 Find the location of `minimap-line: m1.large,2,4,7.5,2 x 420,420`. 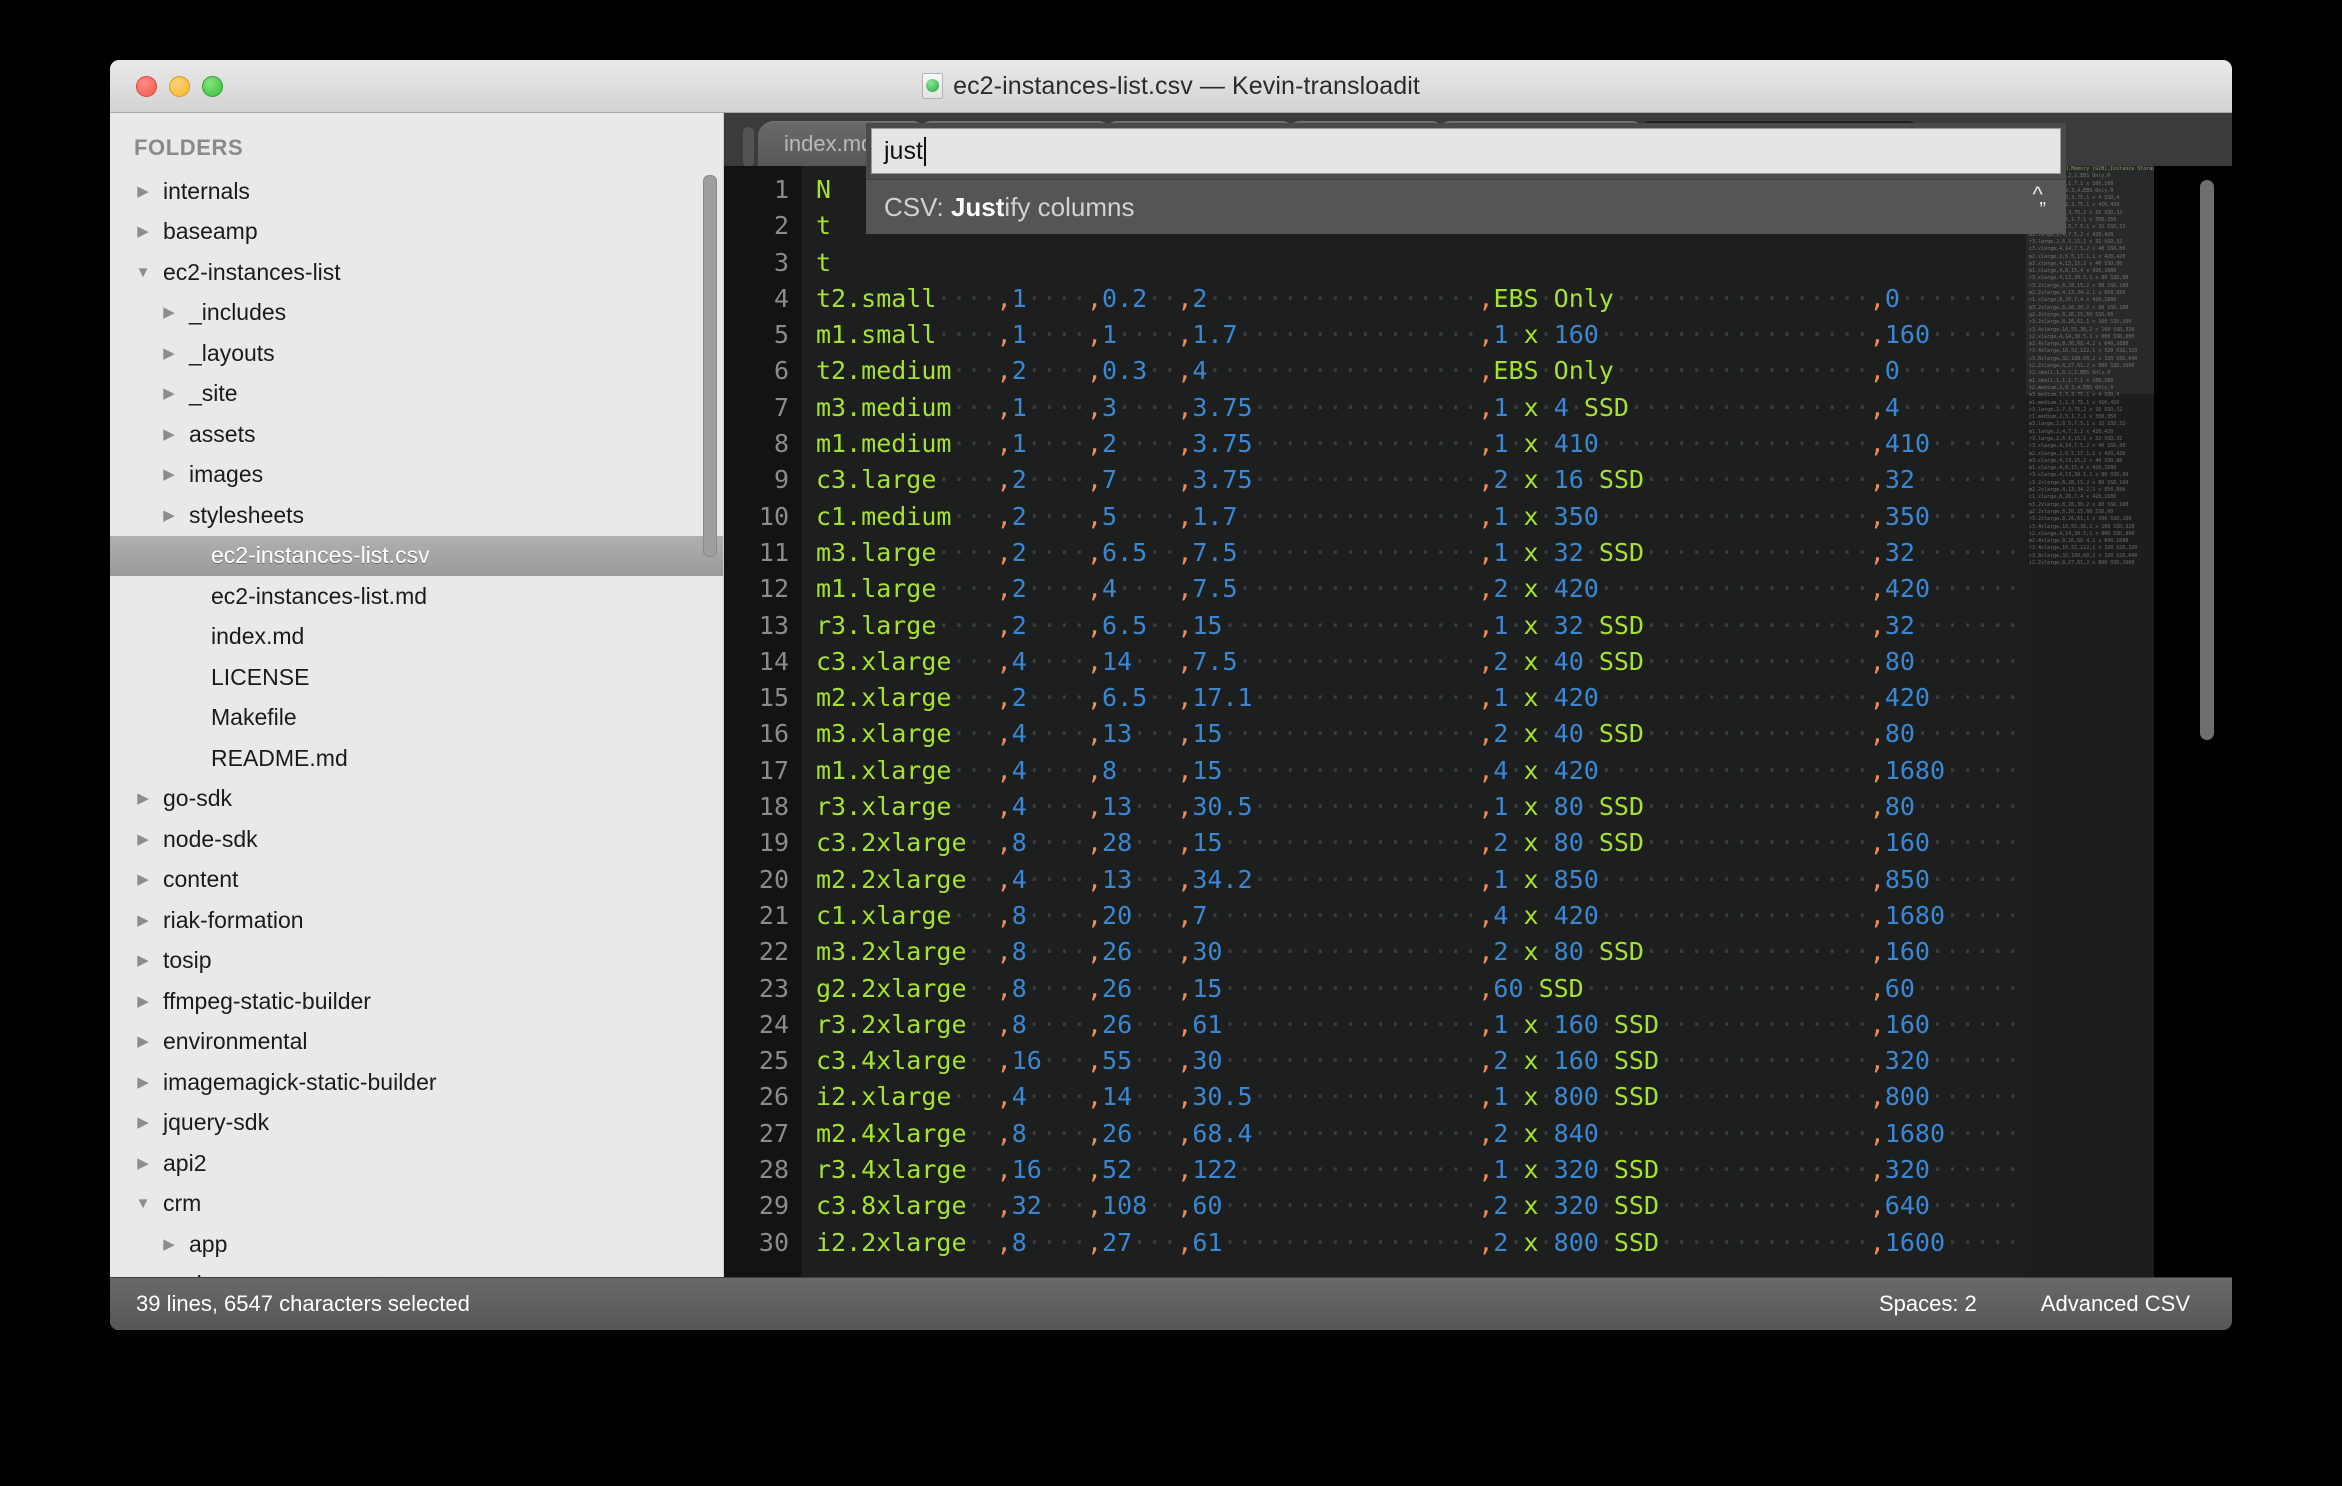

minimap-line: m1.large,2,4,7.5,2 x 420,420 is located at coordinates (2071, 431).